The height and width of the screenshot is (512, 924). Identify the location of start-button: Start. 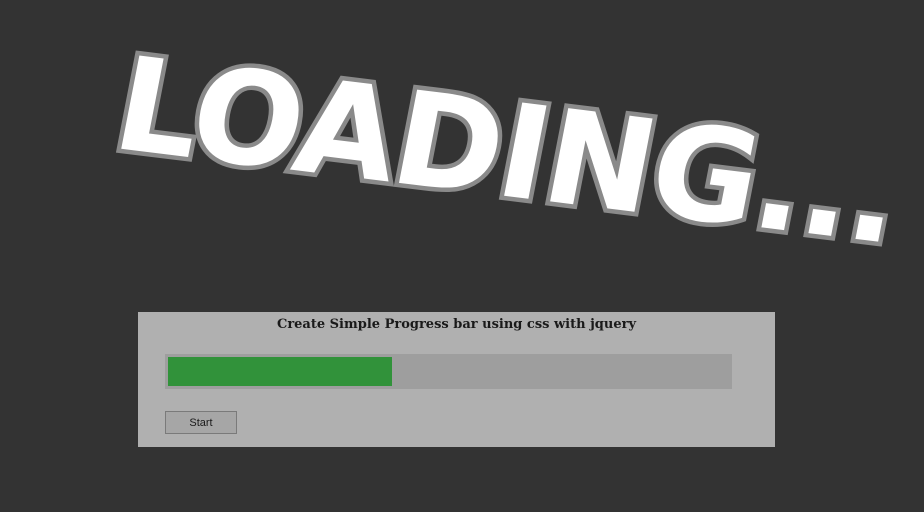
(201, 422).